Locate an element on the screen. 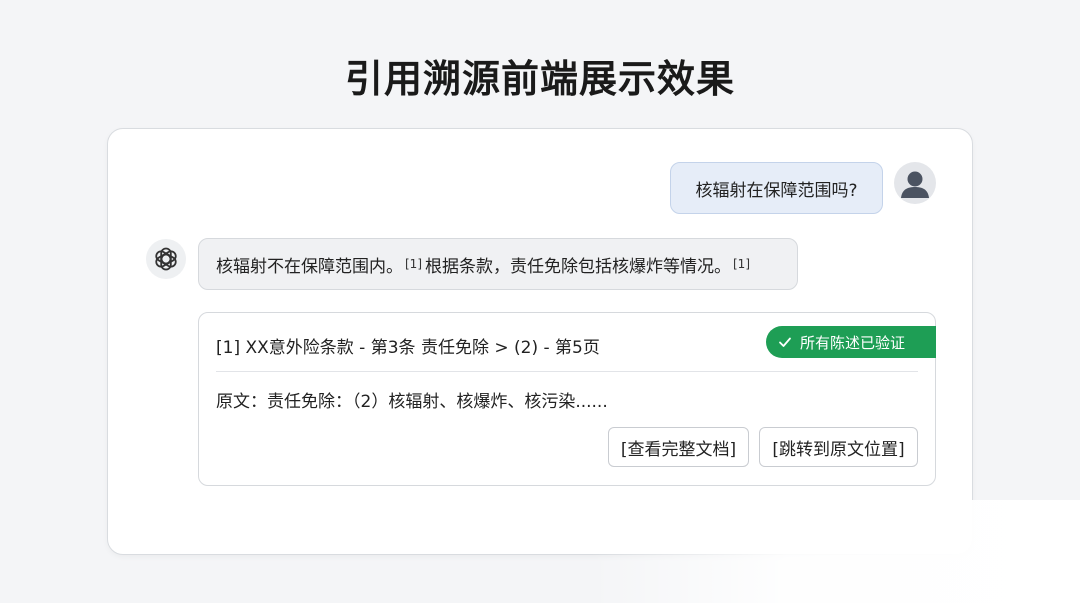 Image resolution: width=1080 pixels, height=603 pixels. page-title: 引用溯源前端展示效果 is located at coordinates (539, 79).